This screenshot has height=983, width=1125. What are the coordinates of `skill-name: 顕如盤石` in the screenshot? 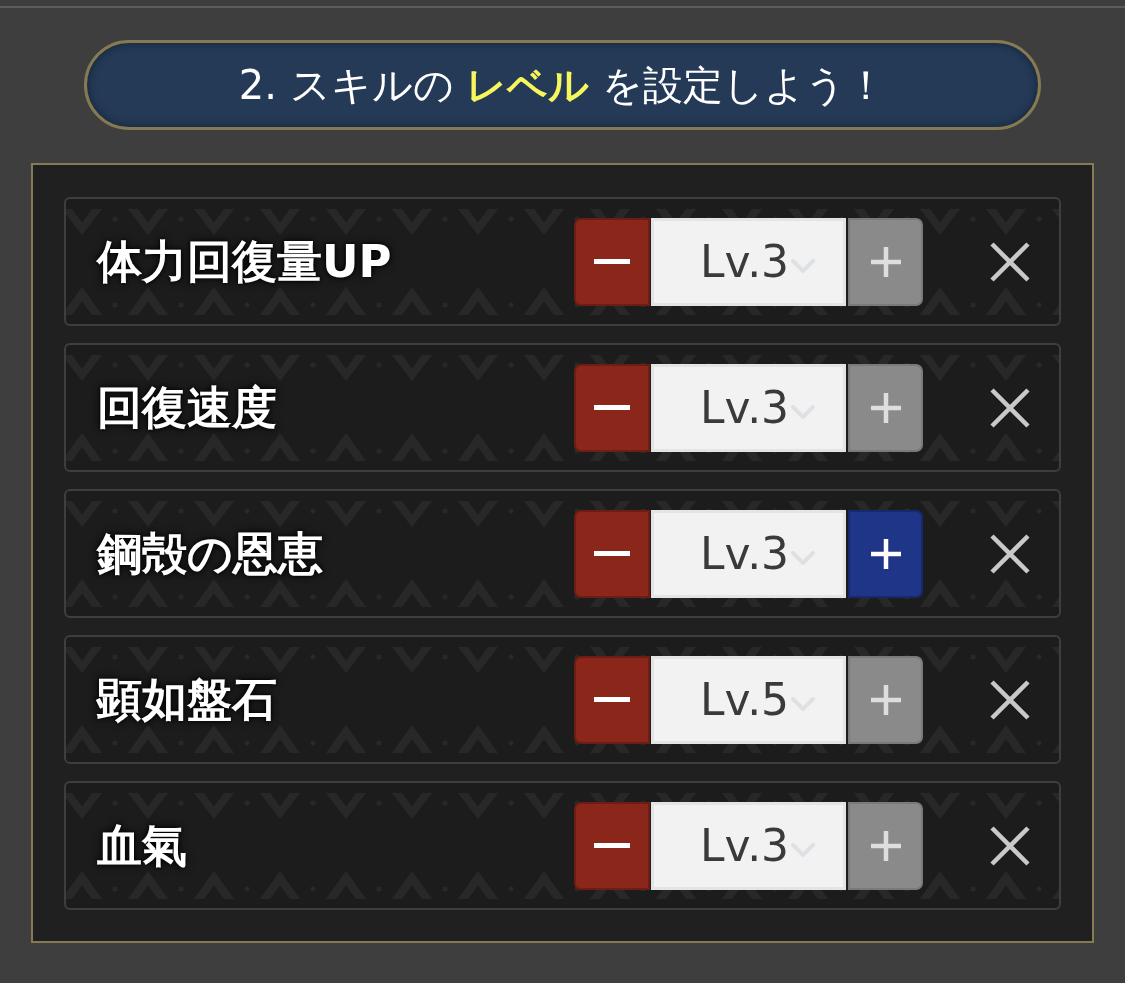 It's located at (187, 699).